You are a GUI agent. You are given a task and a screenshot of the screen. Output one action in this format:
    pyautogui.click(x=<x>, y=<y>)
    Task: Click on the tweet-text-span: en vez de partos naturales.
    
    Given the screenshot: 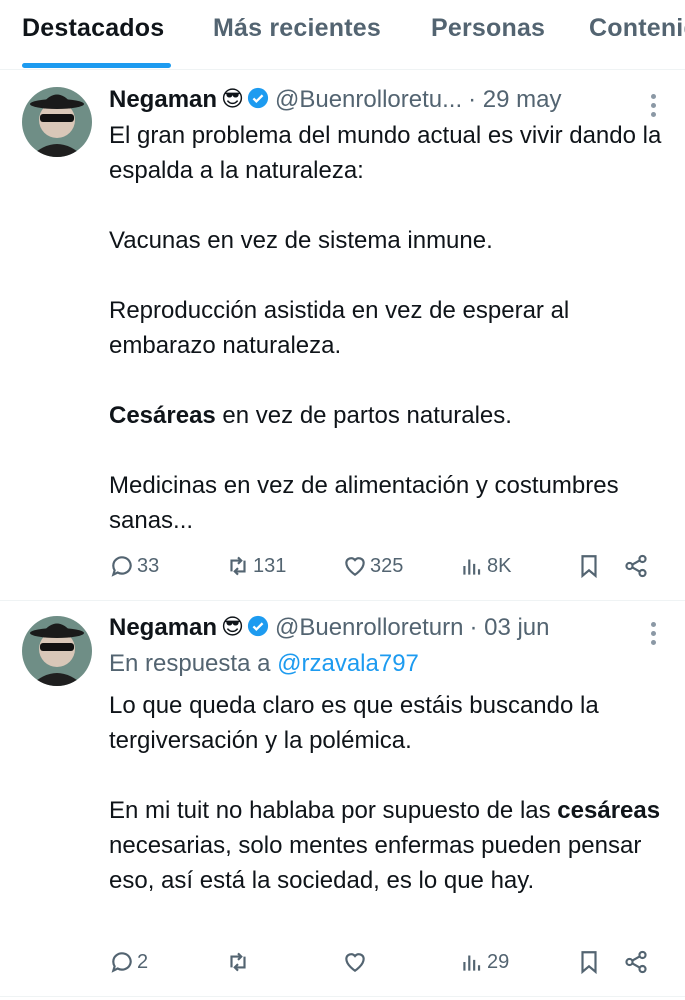 What is the action you would take?
    pyautogui.click(x=363, y=415)
    